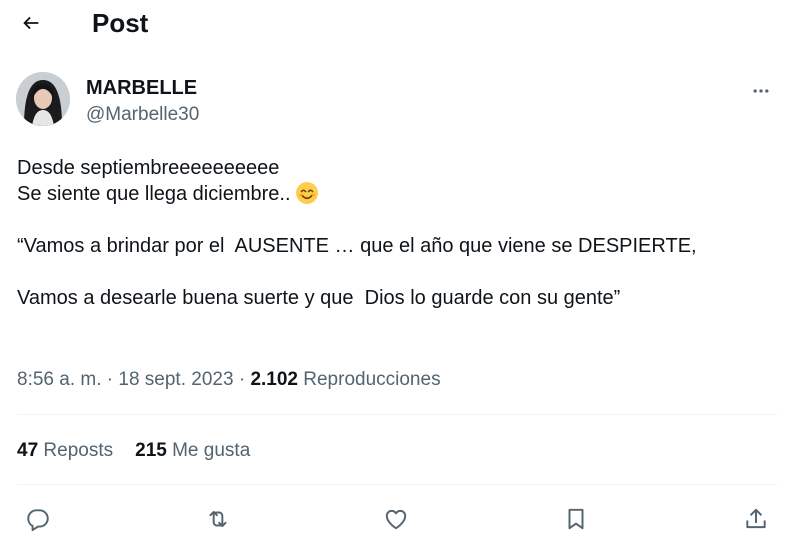 The image size is (800, 553). What do you see at coordinates (59, 379) in the screenshot?
I see `post-time: 8:56 a. m.` at bounding box center [59, 379].